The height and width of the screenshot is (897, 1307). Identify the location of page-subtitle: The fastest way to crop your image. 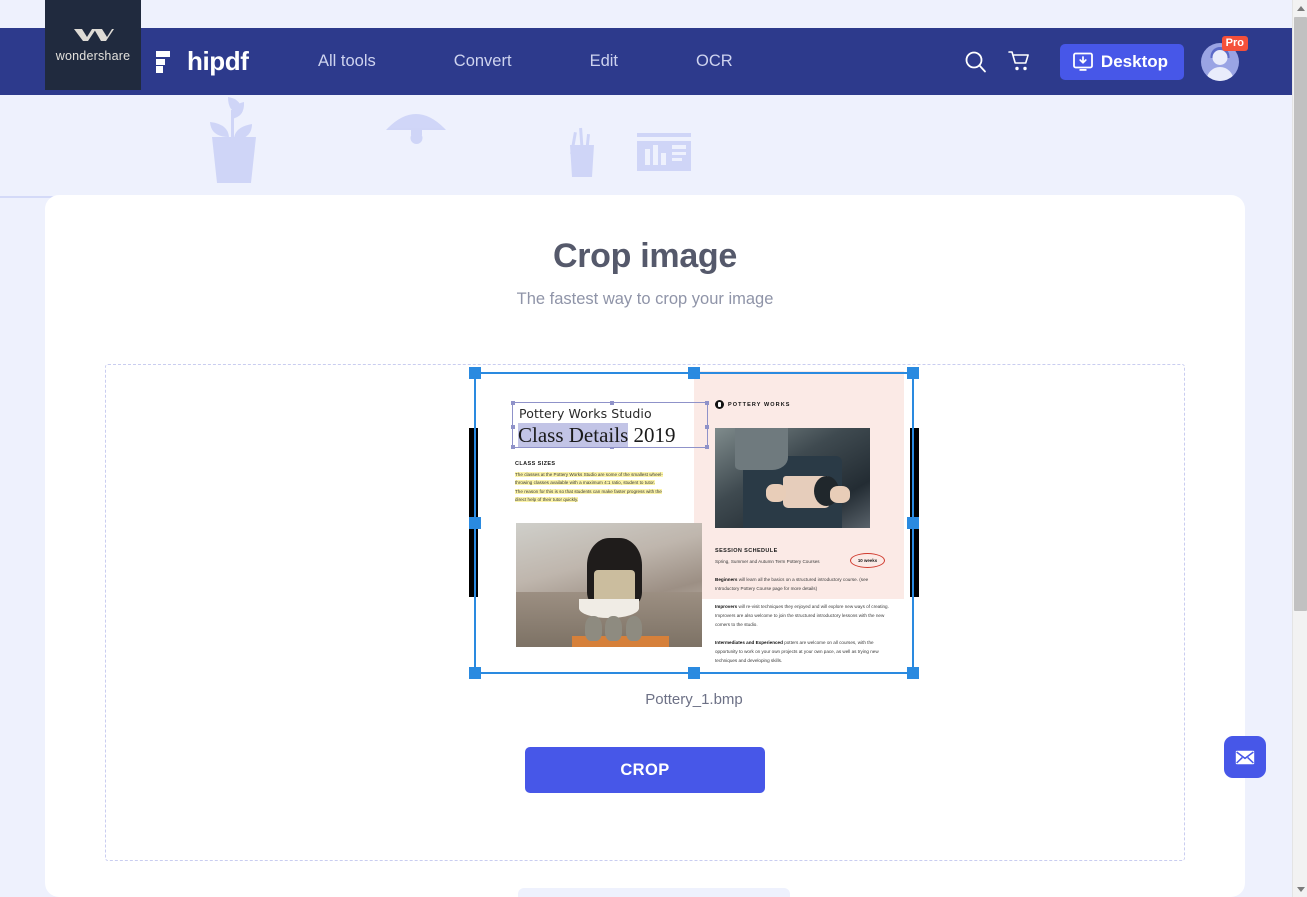
(645, 299).